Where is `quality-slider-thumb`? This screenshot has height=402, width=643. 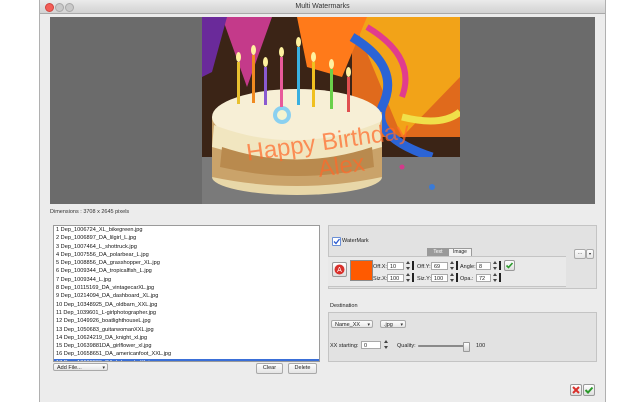
quality-slider-thumb is located at coordinates (466, 347).